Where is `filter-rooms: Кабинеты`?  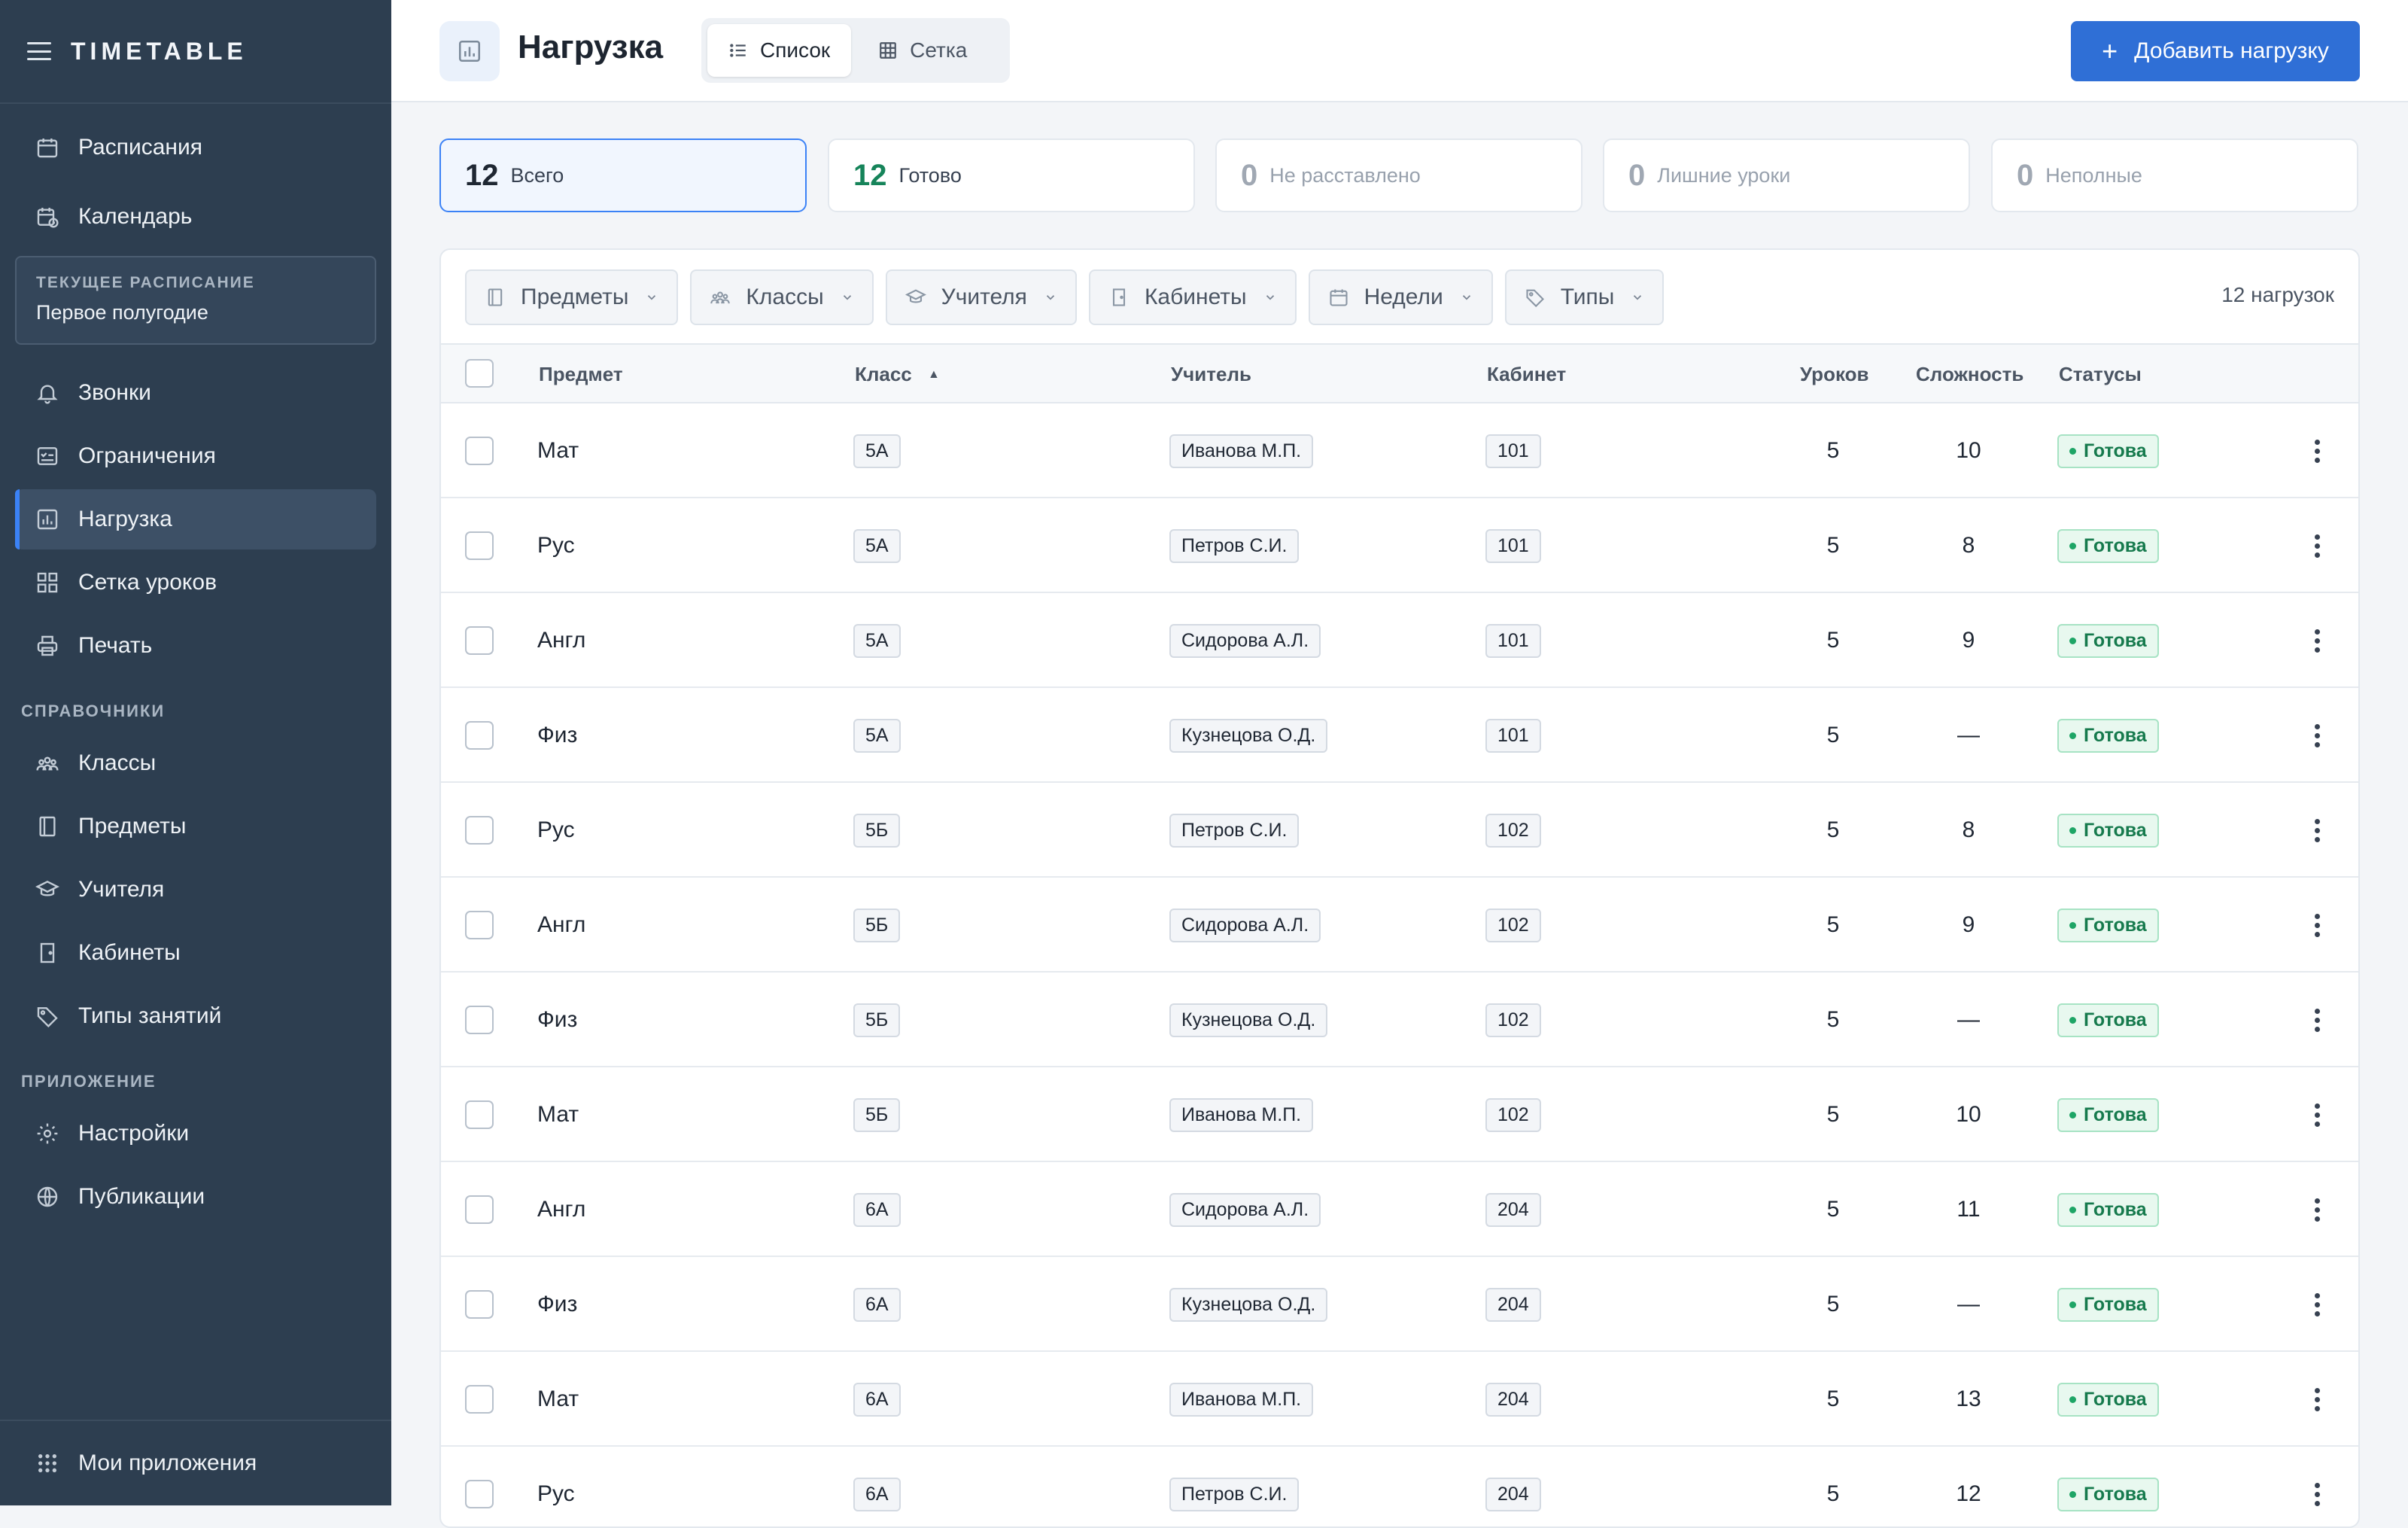 filter-rooms: Кабинеты is located at coordinates (1192, 297).